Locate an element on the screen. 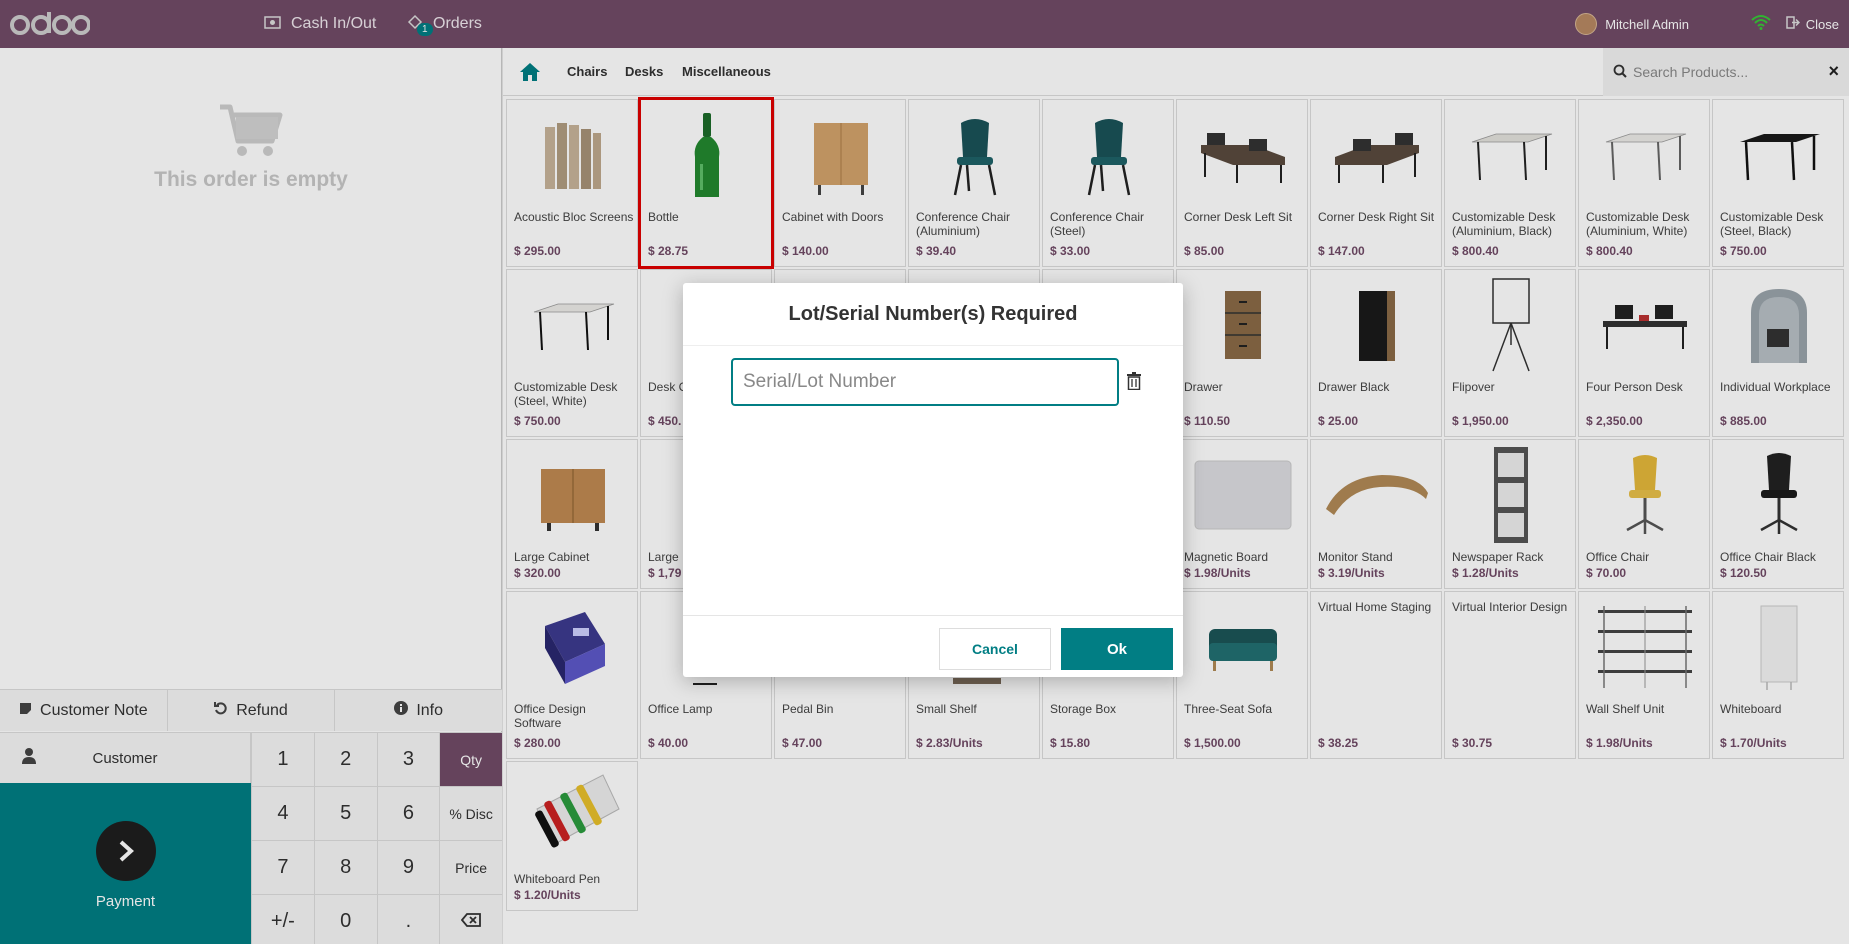 Image resolution: width=1849 pixels, height=944 pixels. serial-number-input is located at coordinates (925, 382).